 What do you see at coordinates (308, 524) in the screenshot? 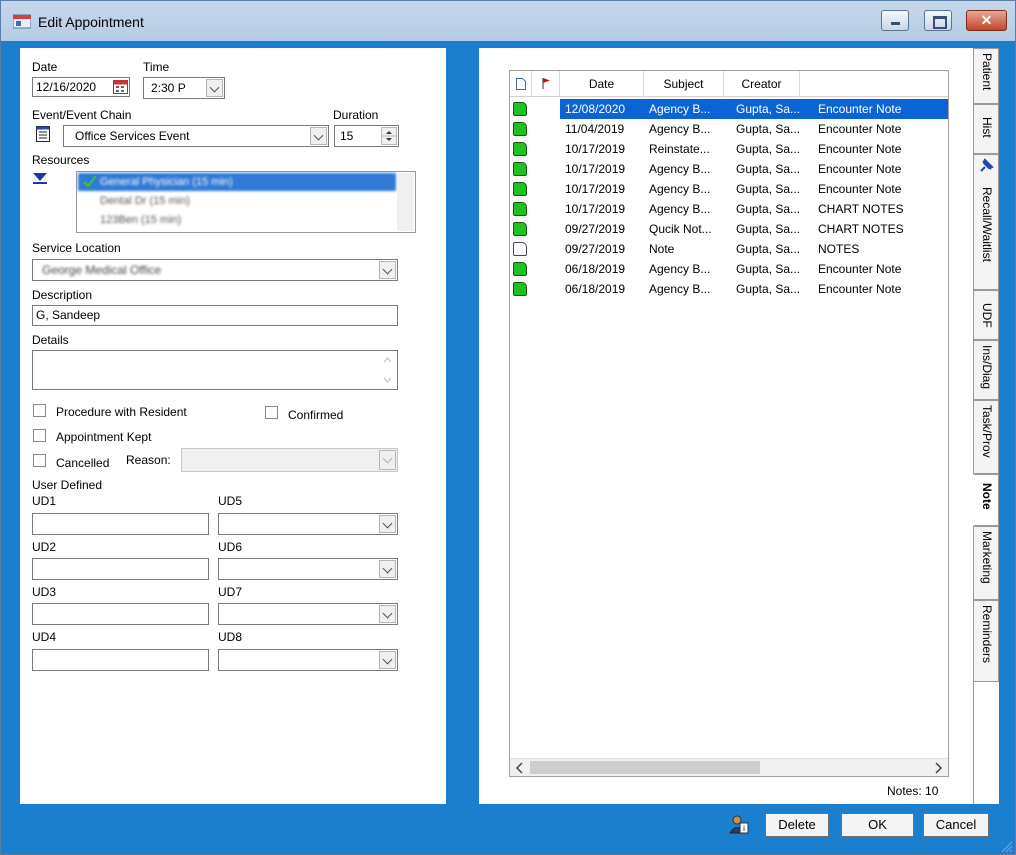
I see `ud5-select` at bounding box center [308, 524].